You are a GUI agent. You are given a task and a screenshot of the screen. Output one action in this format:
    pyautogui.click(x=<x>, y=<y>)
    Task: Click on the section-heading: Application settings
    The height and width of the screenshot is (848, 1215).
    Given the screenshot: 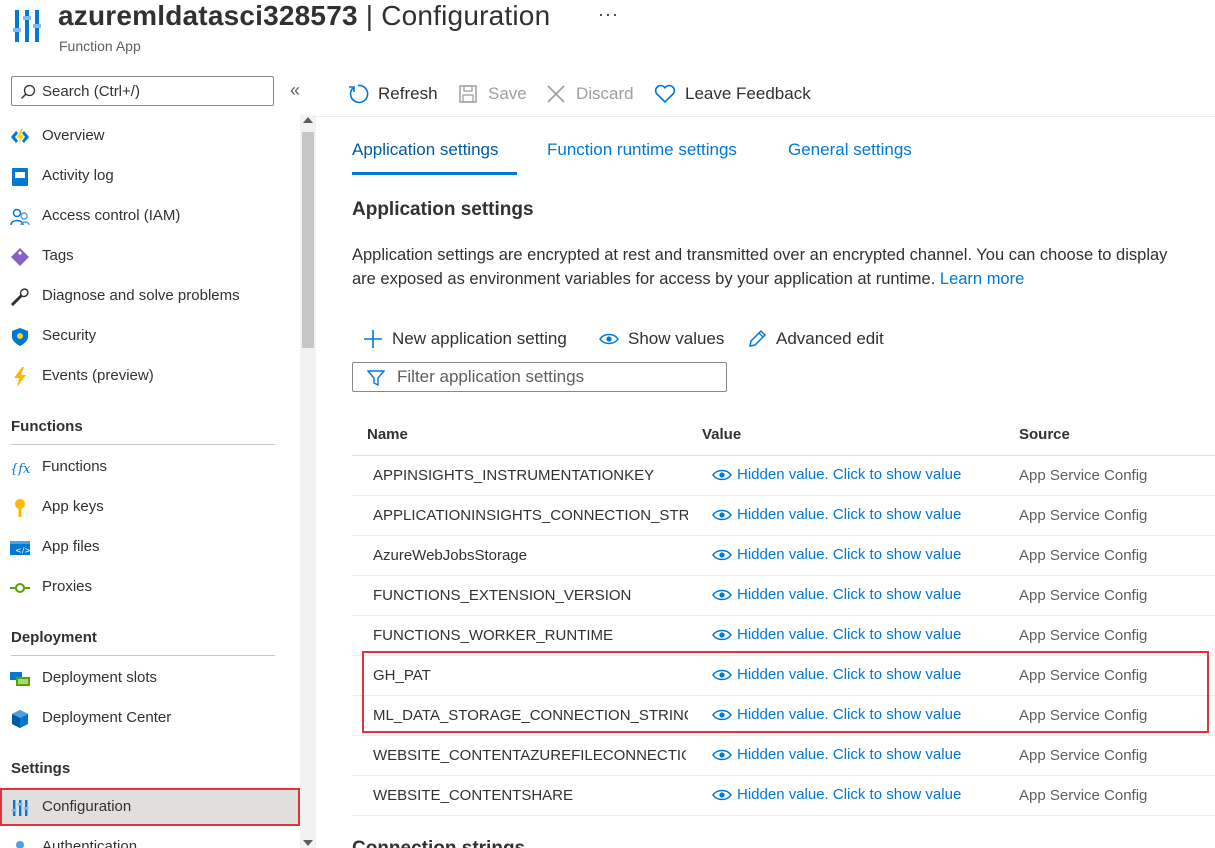 What is the action you would take?
    pyautogui.click(x=443, y=209)
    